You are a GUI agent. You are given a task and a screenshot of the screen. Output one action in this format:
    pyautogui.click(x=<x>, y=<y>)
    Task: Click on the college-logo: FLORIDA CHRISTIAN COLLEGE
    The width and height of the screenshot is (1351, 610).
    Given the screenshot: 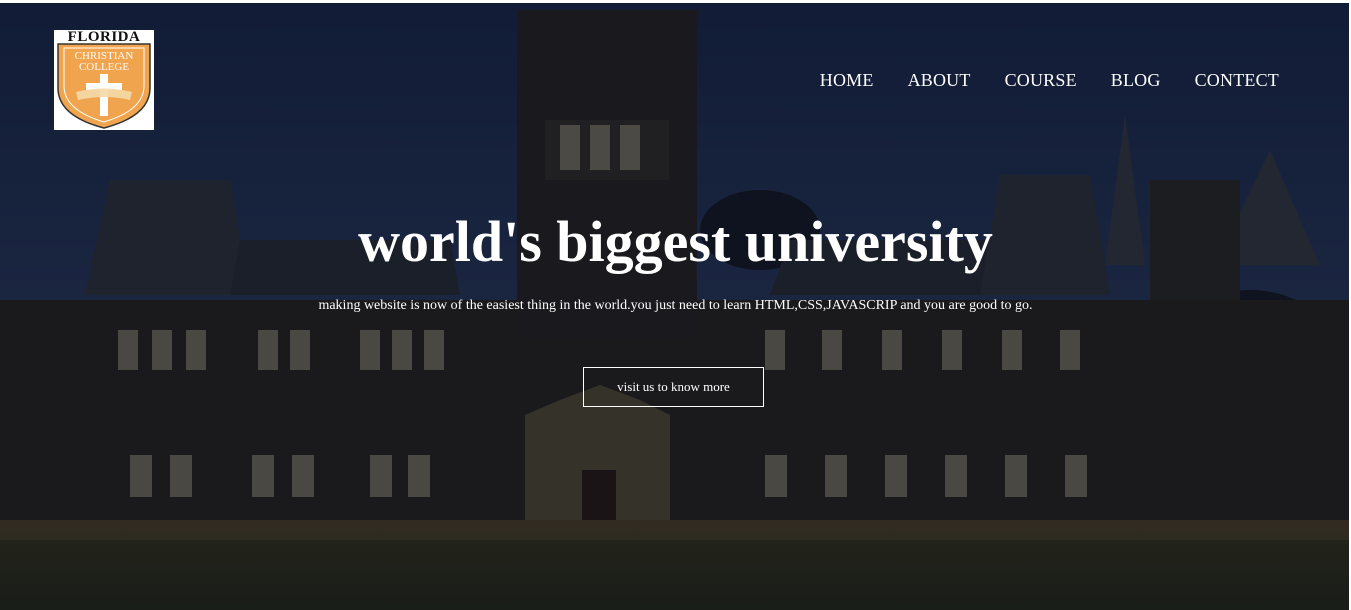 What is the action you would take?
    pyautogui.click(x=104, y=80)
    